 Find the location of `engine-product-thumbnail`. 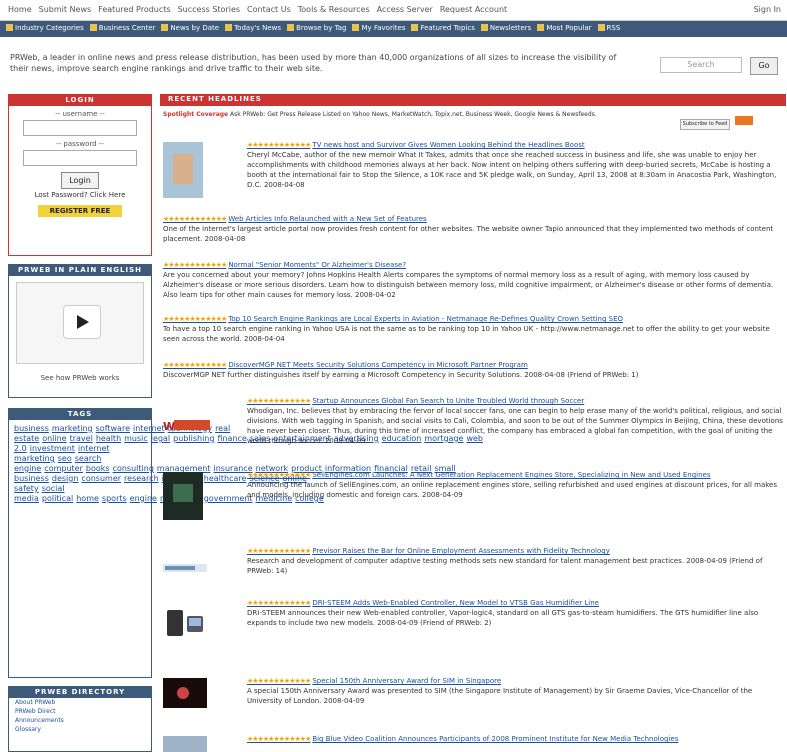

engine-product-thumbnail is located at coordinates (183, 496).